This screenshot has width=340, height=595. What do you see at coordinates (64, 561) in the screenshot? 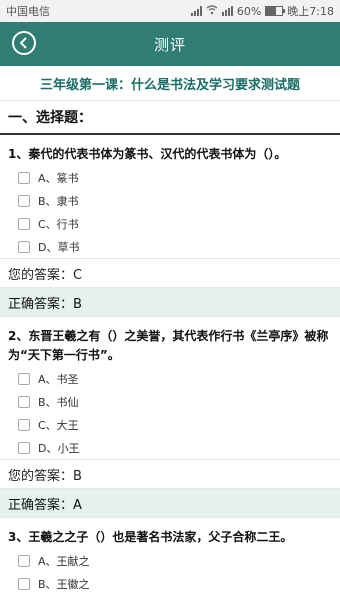
I see `option-label: A、王献之` at bounding box center [64, 561].